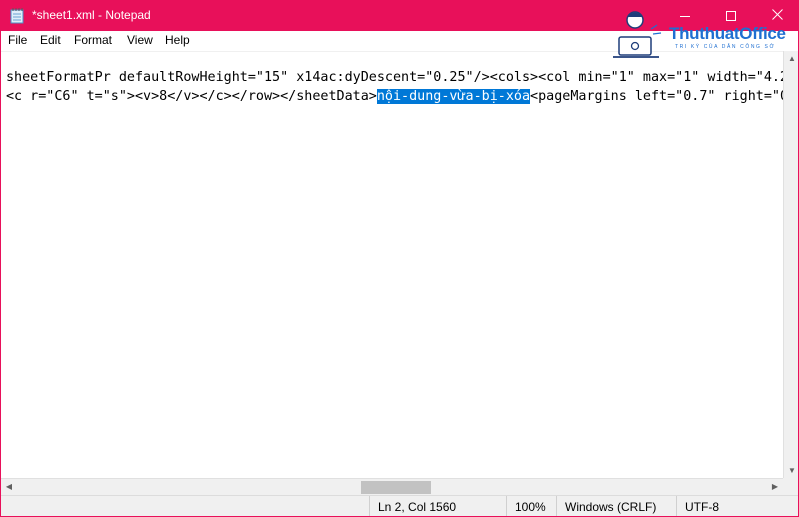 The height and width of the screenshot is (517, 799). Describe the element at coordinates (50, 40) in the screenshot. I see `menu-edit: Edit` at that location.